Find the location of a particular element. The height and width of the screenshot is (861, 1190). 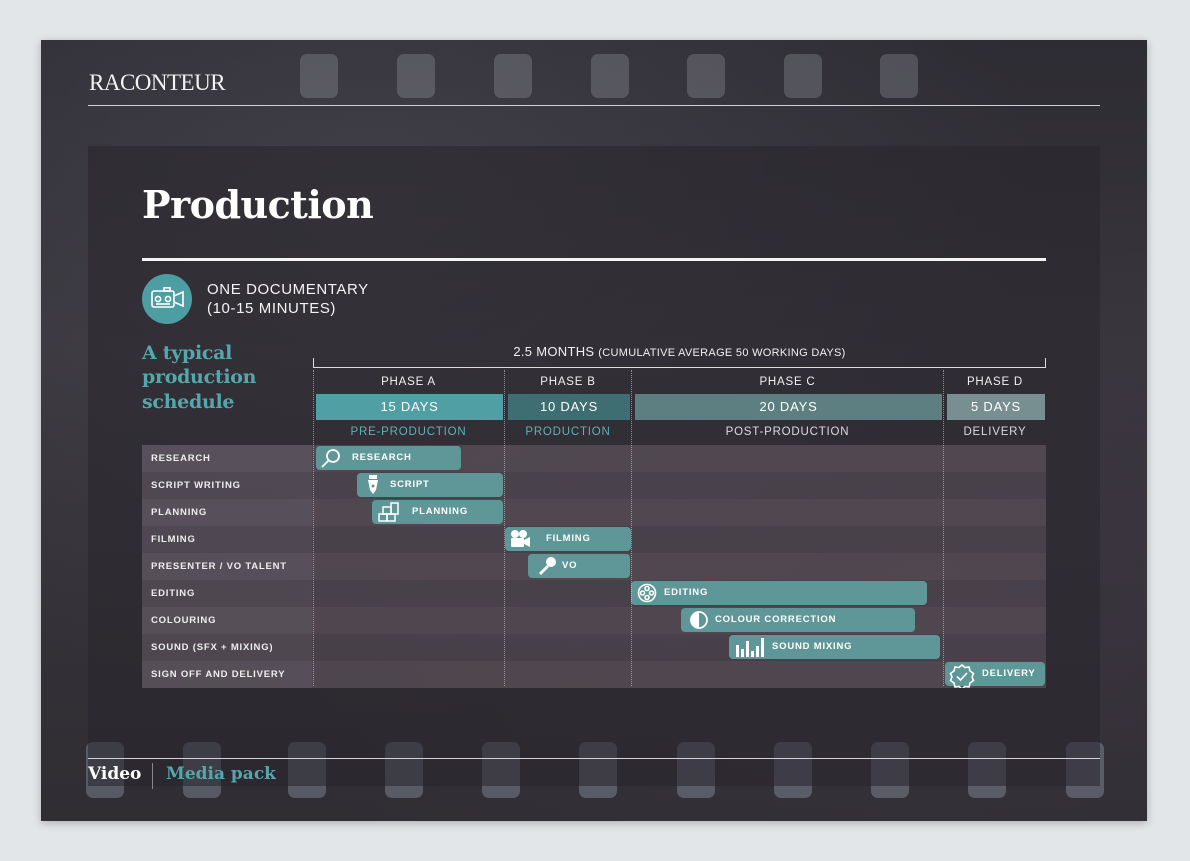

header-rule is located at coordinates (594, 105).